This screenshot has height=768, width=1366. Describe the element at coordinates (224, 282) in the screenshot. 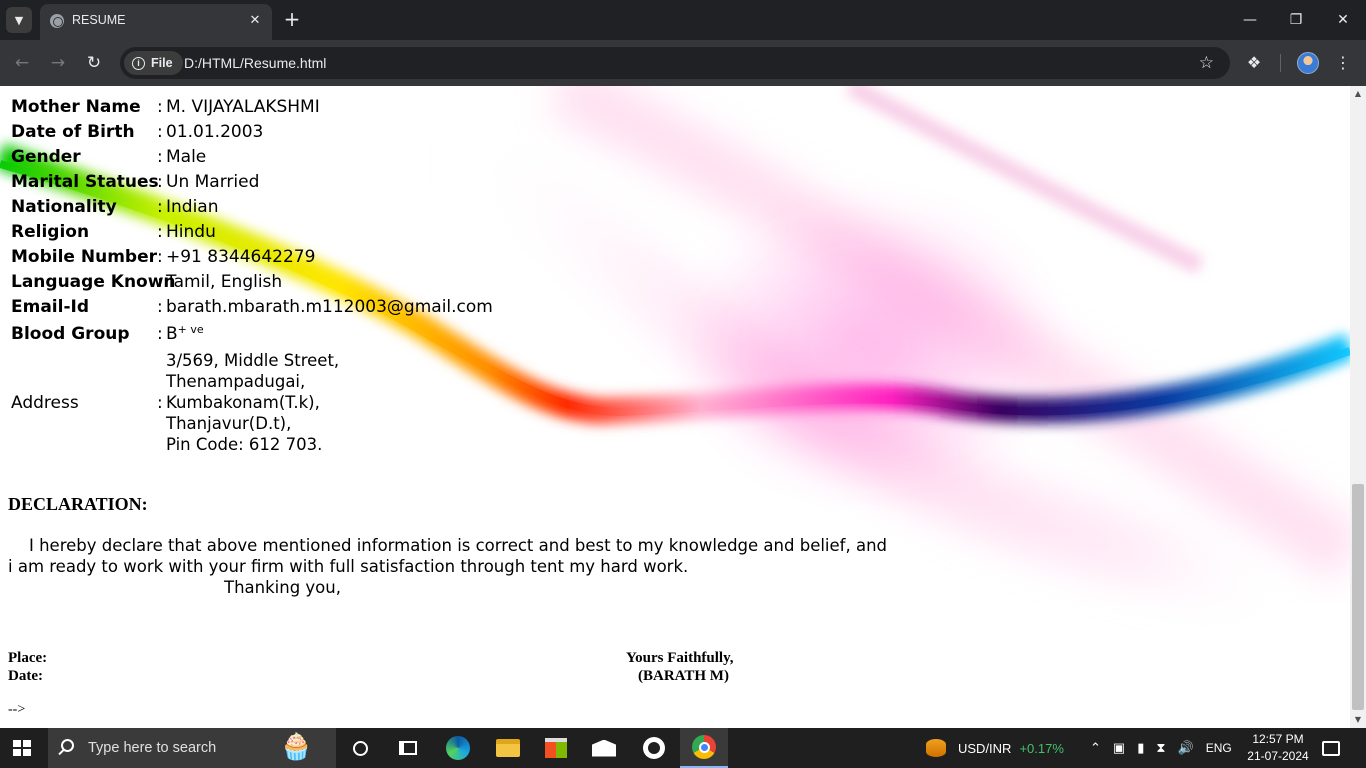

I see `detail-value: Tamil, English` at that location.